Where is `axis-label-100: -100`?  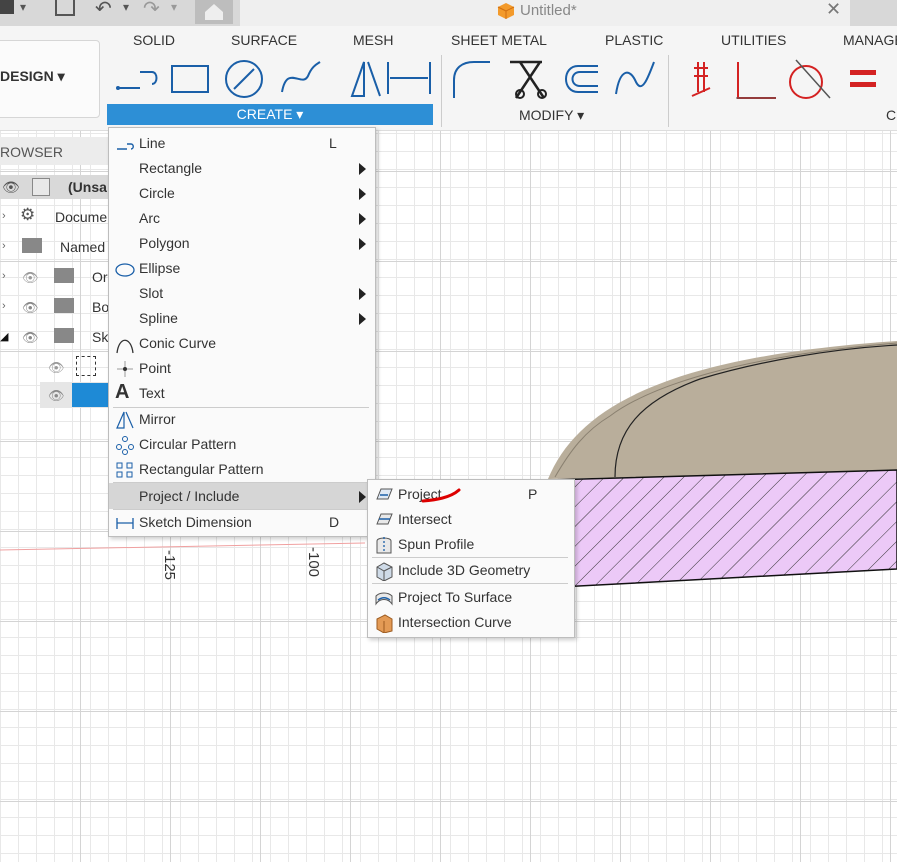
axis-label-100: -100 is located at coordinates (313, 562).